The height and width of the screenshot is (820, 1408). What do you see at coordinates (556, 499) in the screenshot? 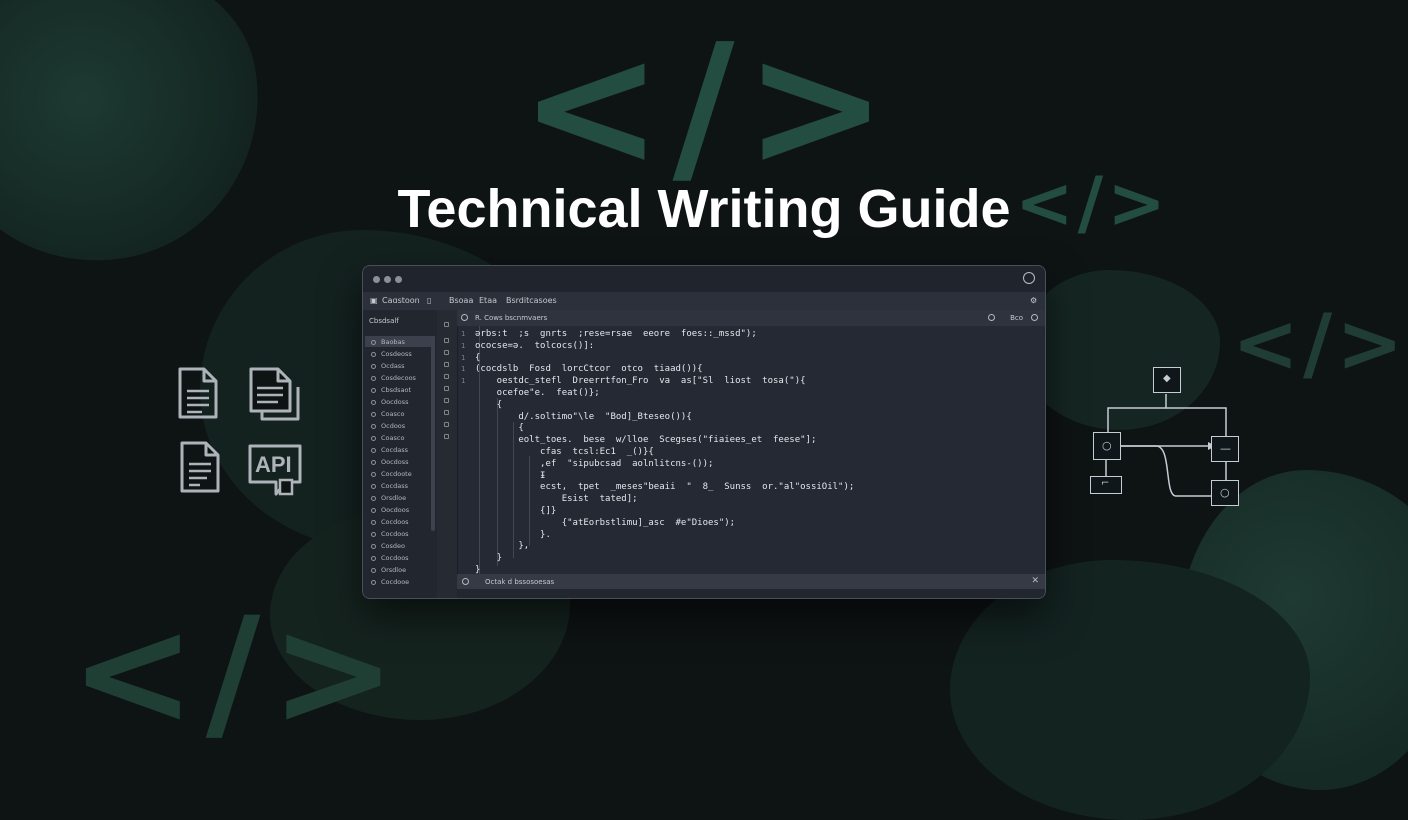
I see `code-line: Esist tated];` at bounding box center [556, 499].